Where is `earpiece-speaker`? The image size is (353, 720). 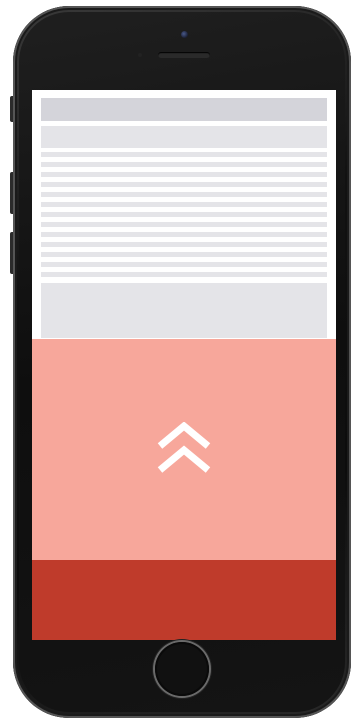
earpiece-speaker is located at coordinates (184, 55).